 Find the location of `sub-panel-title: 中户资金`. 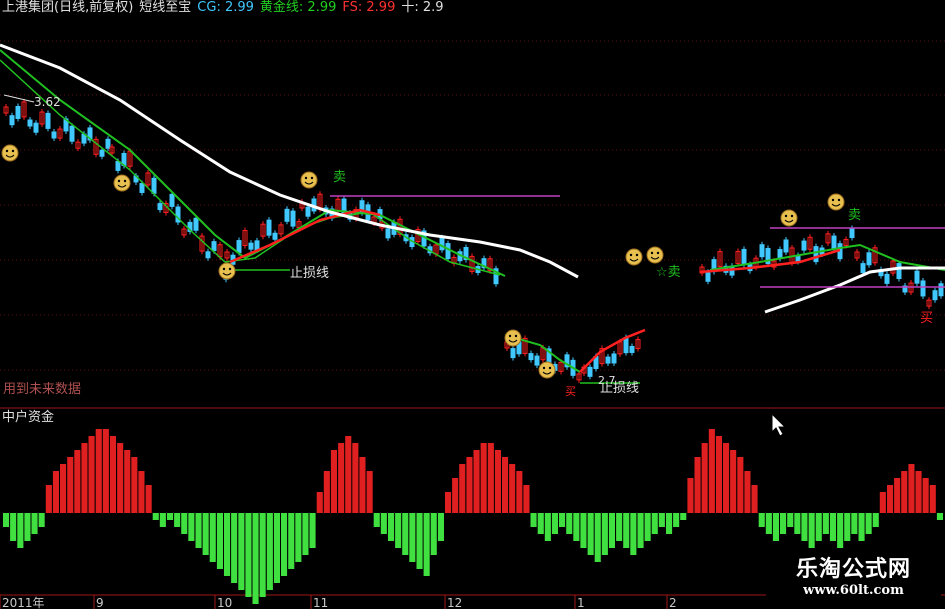

sub-panel-title: 中户资金 is located at coordinates (28, 417).